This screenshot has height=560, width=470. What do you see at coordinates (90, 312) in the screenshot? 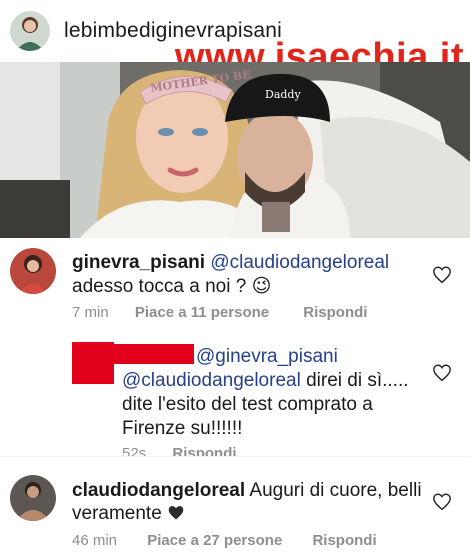
I see `comment-time: 7 min` at bounding box center [90, 312].